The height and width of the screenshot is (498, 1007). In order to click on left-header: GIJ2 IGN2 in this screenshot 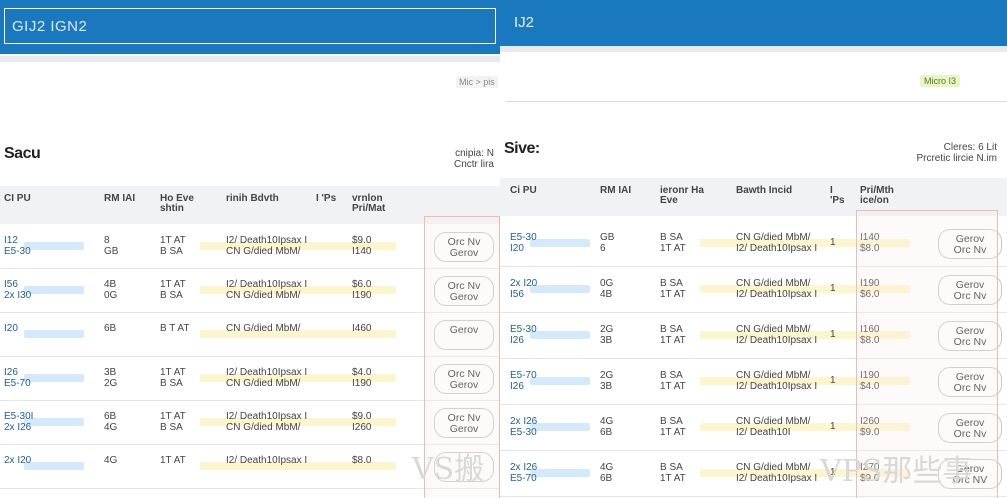, I will do `click(250, 27)`.